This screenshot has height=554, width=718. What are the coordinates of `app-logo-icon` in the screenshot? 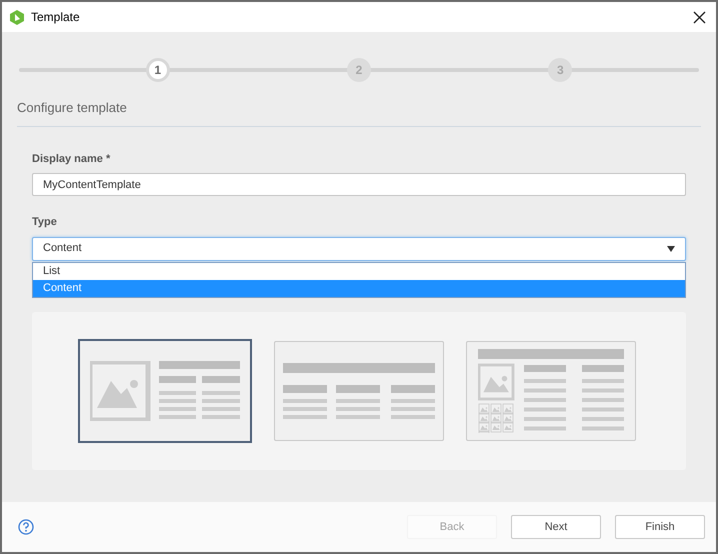 It's located at (17, 17).